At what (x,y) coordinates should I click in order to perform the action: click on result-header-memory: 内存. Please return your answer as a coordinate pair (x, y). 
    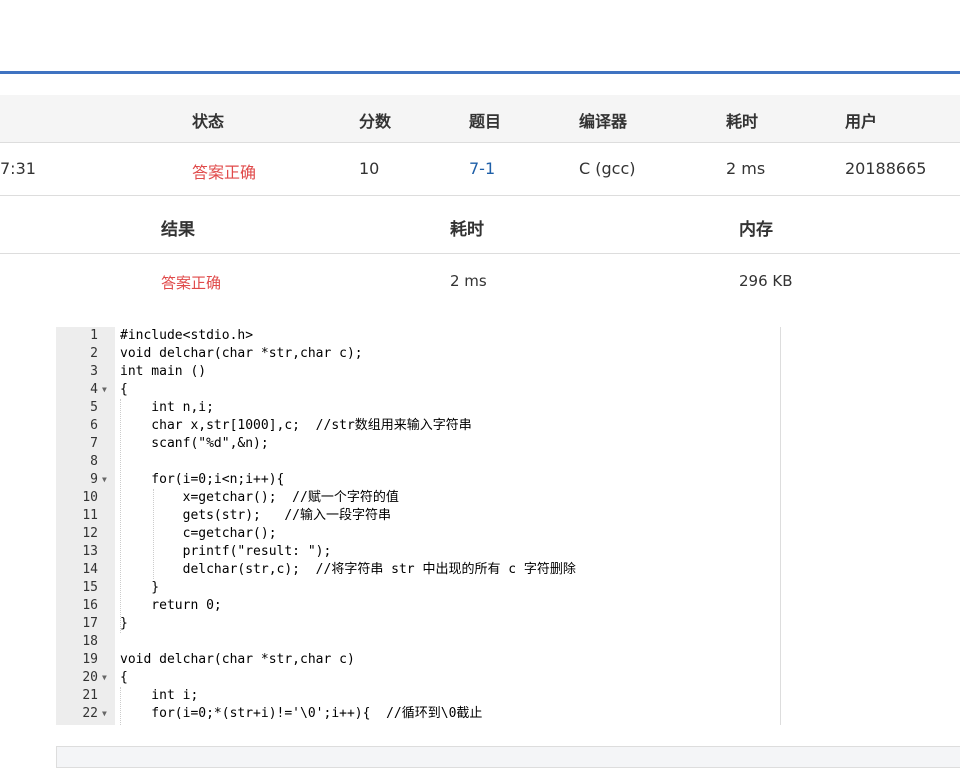
    Looking at the image, I should click on (756, 230).